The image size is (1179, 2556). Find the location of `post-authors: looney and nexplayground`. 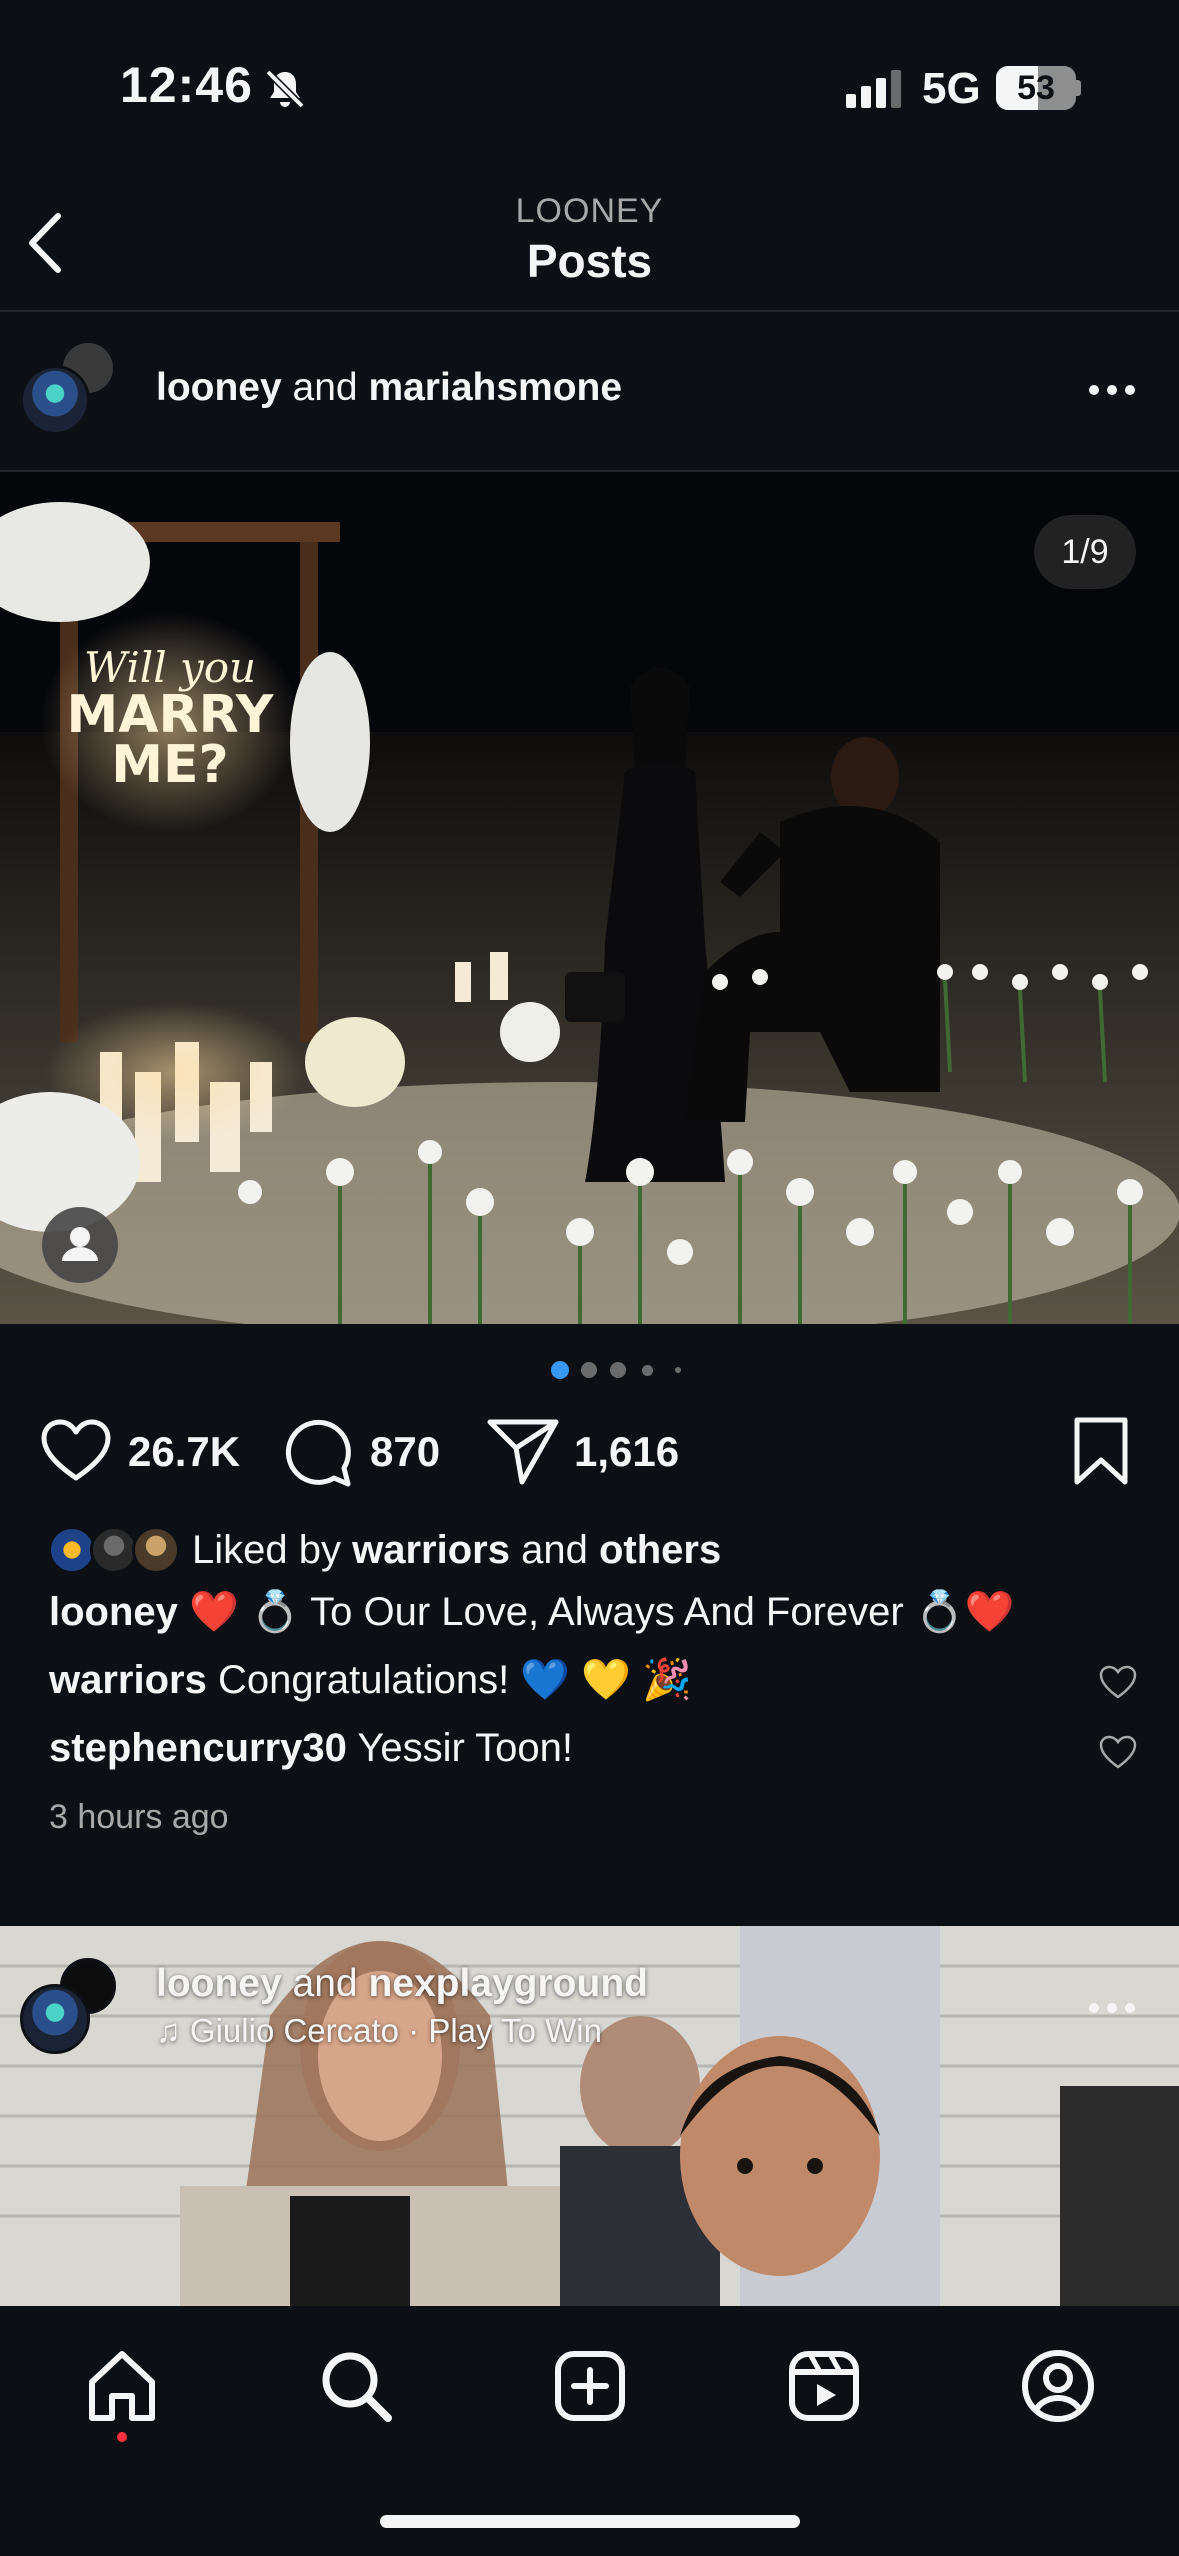

post-authors: looney and nexplayground is located at coordinates (402, 1984).